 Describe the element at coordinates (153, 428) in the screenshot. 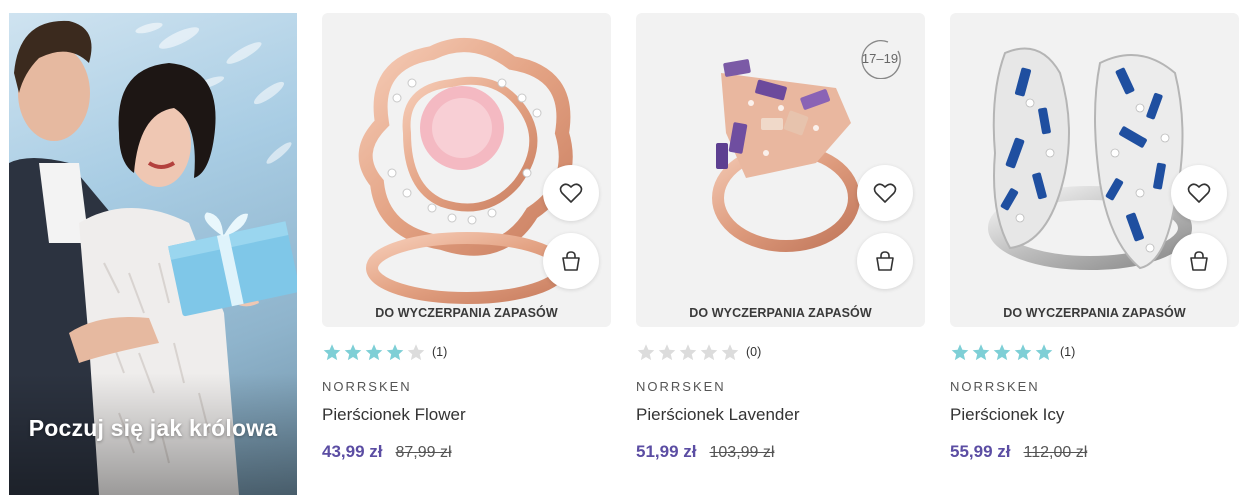

I see `promo-title: Poczuj się jak królowa` at that location.